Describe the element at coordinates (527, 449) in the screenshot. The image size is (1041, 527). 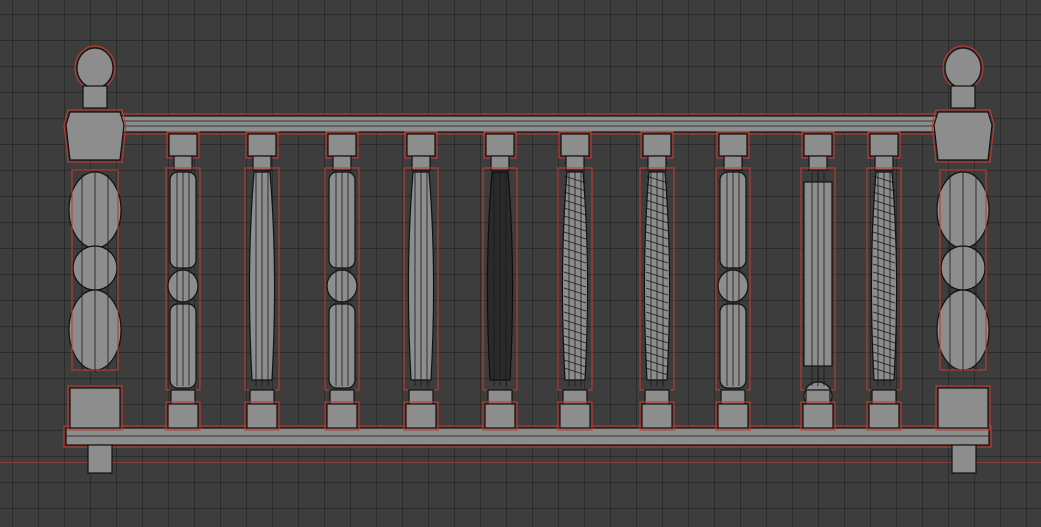
I see `base-rail` at that location.